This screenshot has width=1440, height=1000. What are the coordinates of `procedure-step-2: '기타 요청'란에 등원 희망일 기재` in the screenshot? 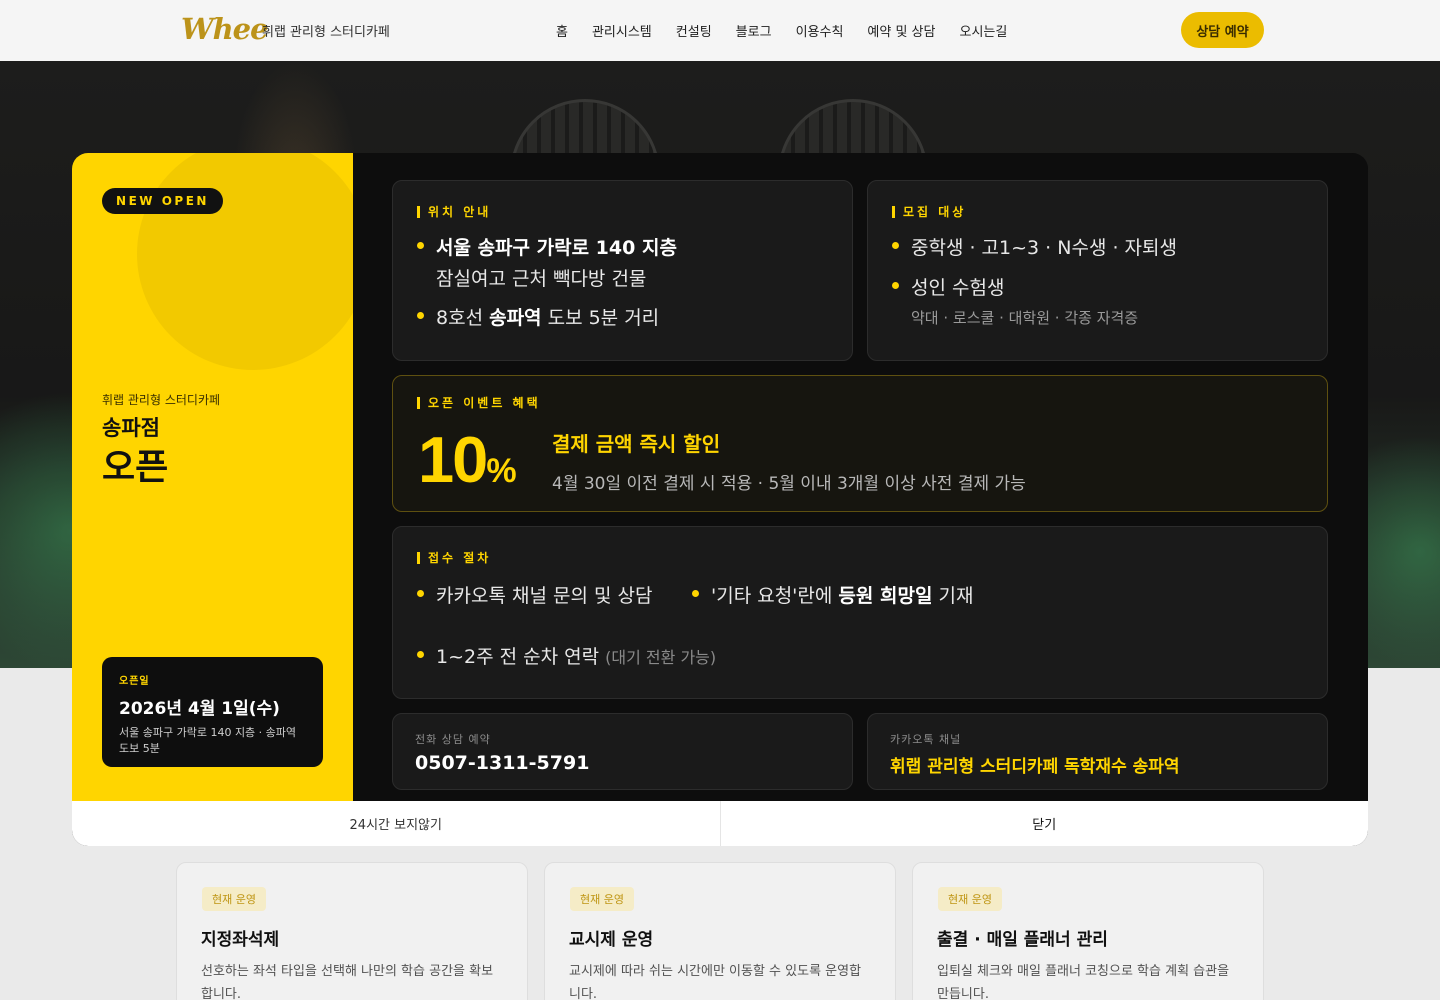 It's located at (832, 594).